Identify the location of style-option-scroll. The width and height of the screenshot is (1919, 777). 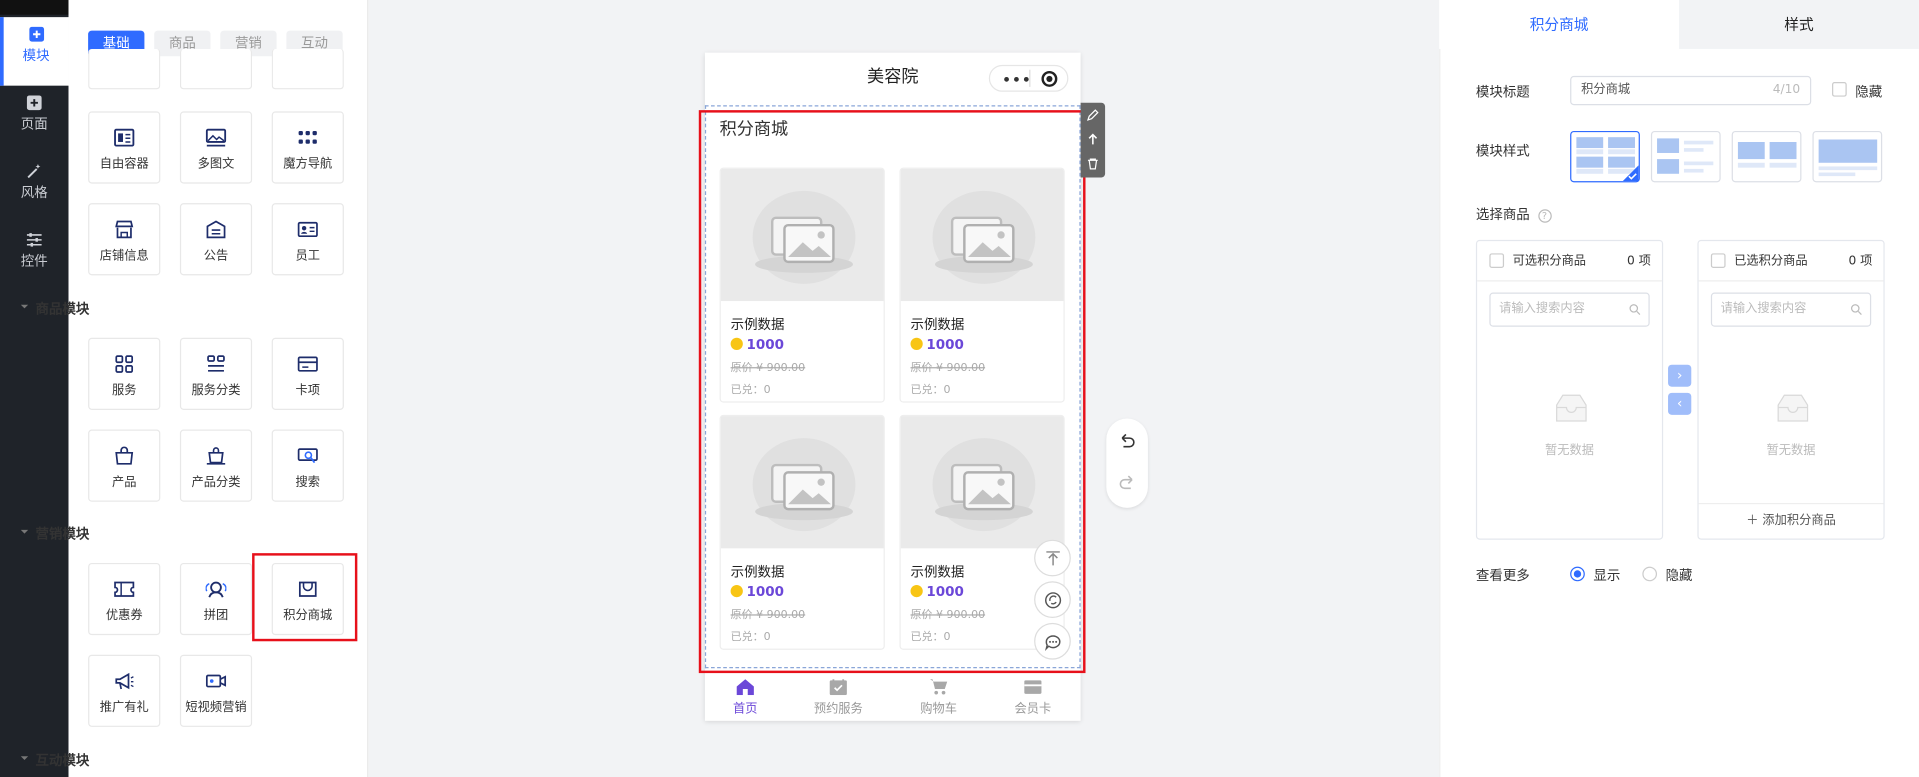
(1766, 156).